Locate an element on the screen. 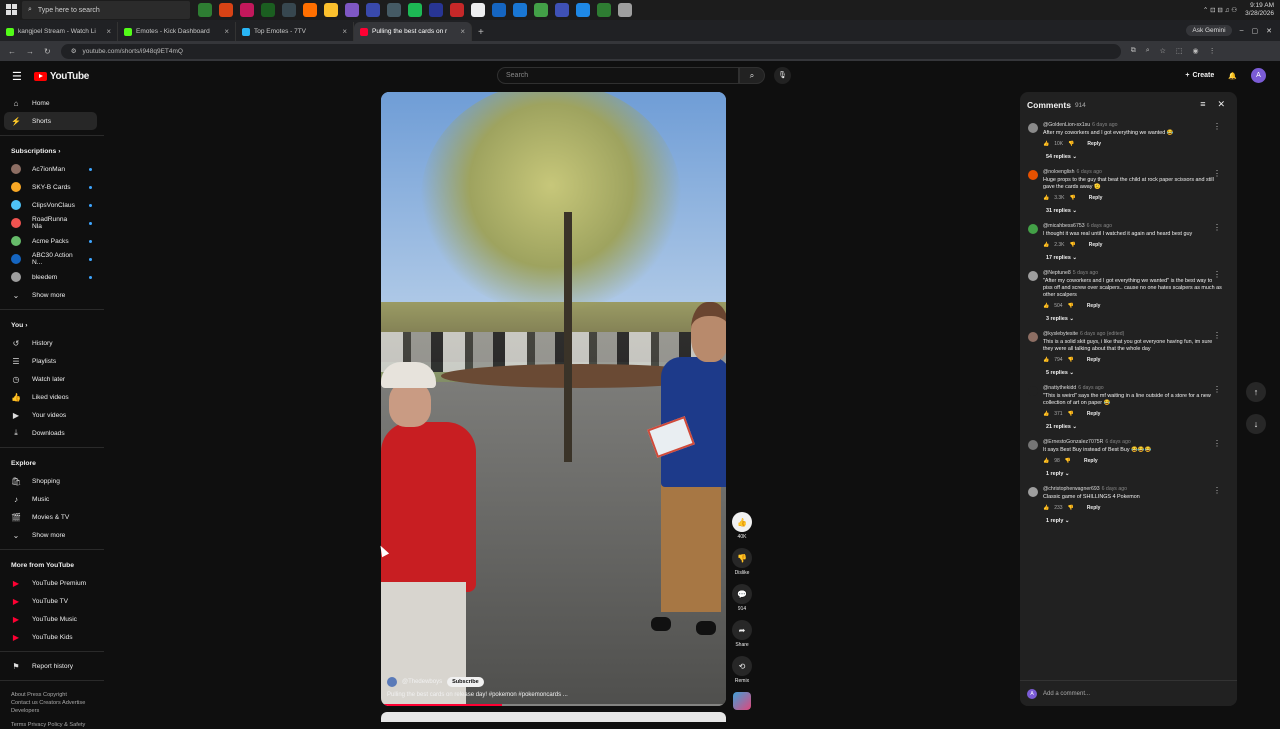 This screenshot has height=729, width=1280. account-avatar: A is located at coordinates (1258, 75).